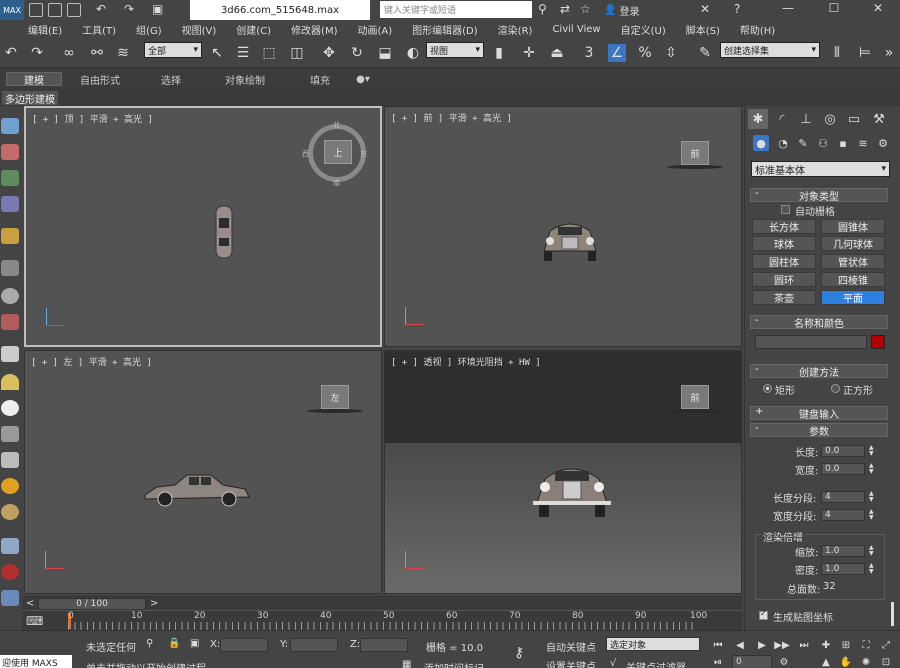  I want to click on open-file-icon, so click(55, 10).